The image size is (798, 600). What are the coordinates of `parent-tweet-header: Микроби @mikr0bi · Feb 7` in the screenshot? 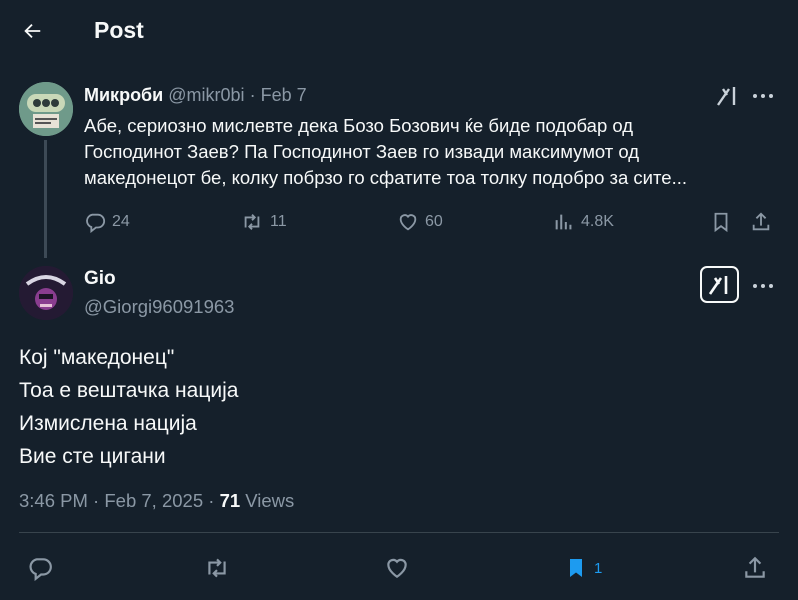 It's located at (195, 95).